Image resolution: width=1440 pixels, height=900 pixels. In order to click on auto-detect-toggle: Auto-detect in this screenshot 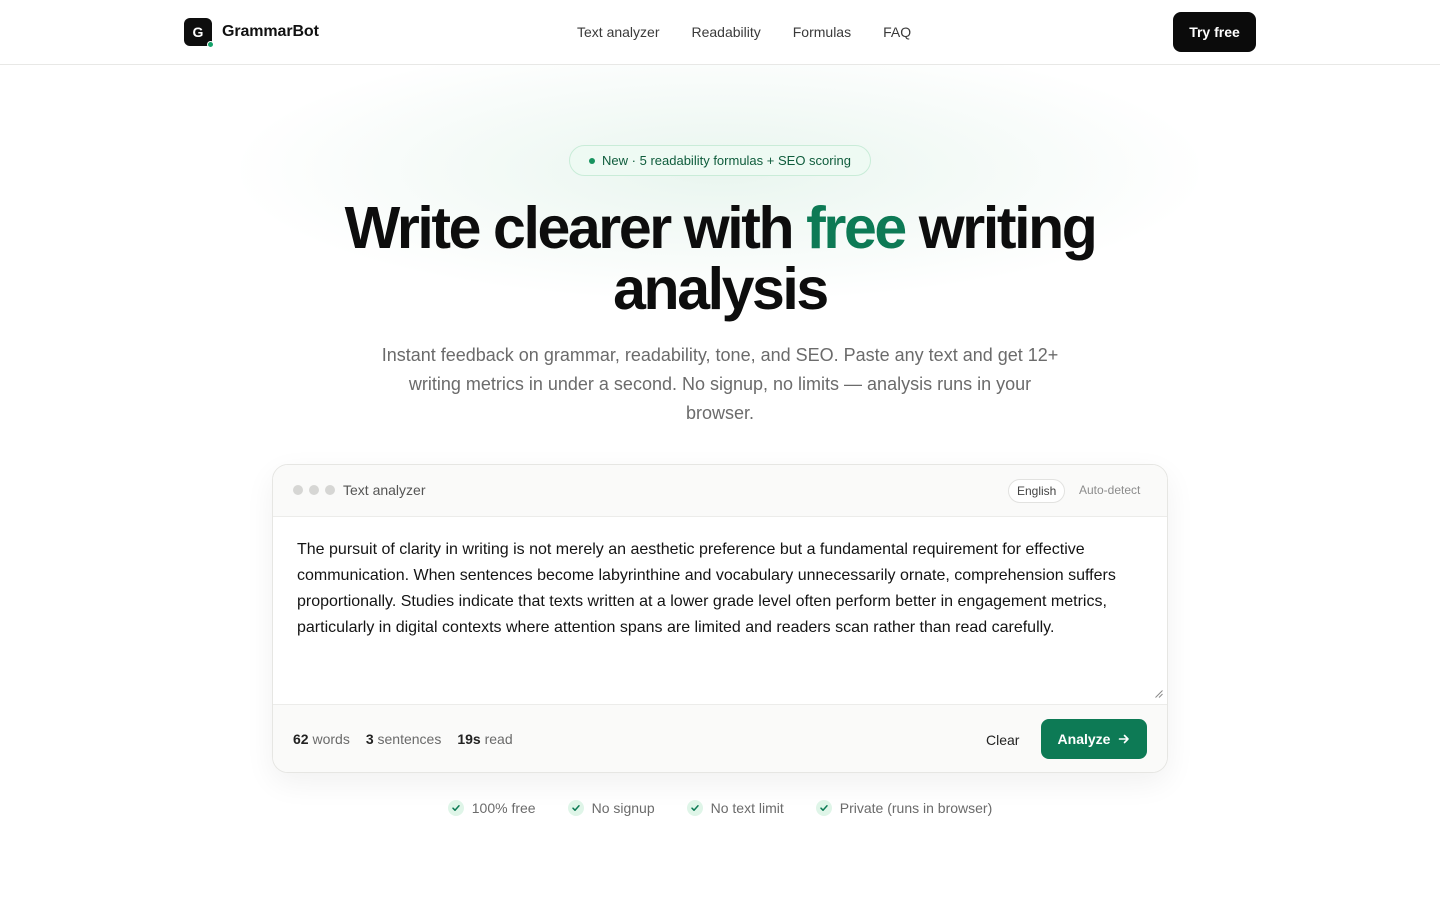, I will do `click(1109, 490)`.